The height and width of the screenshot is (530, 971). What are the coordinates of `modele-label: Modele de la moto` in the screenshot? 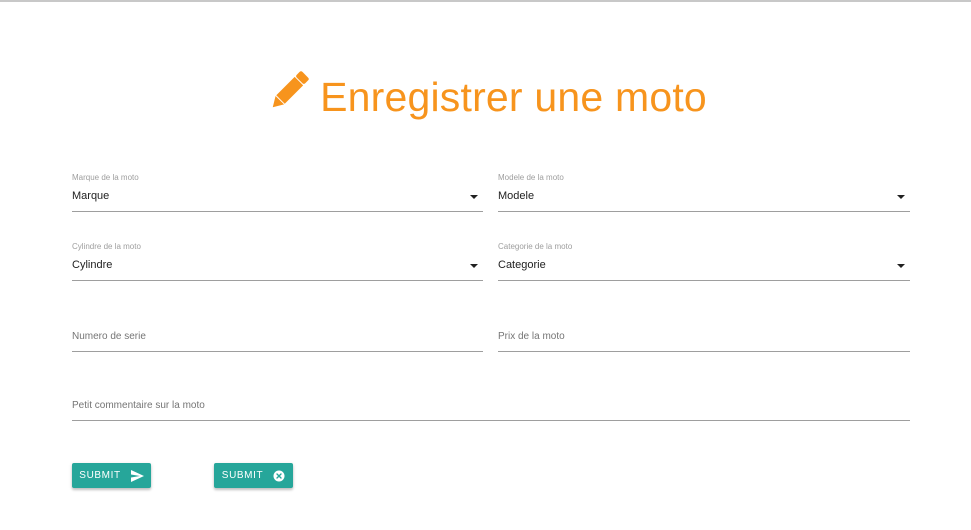 It's located at (531, 177).